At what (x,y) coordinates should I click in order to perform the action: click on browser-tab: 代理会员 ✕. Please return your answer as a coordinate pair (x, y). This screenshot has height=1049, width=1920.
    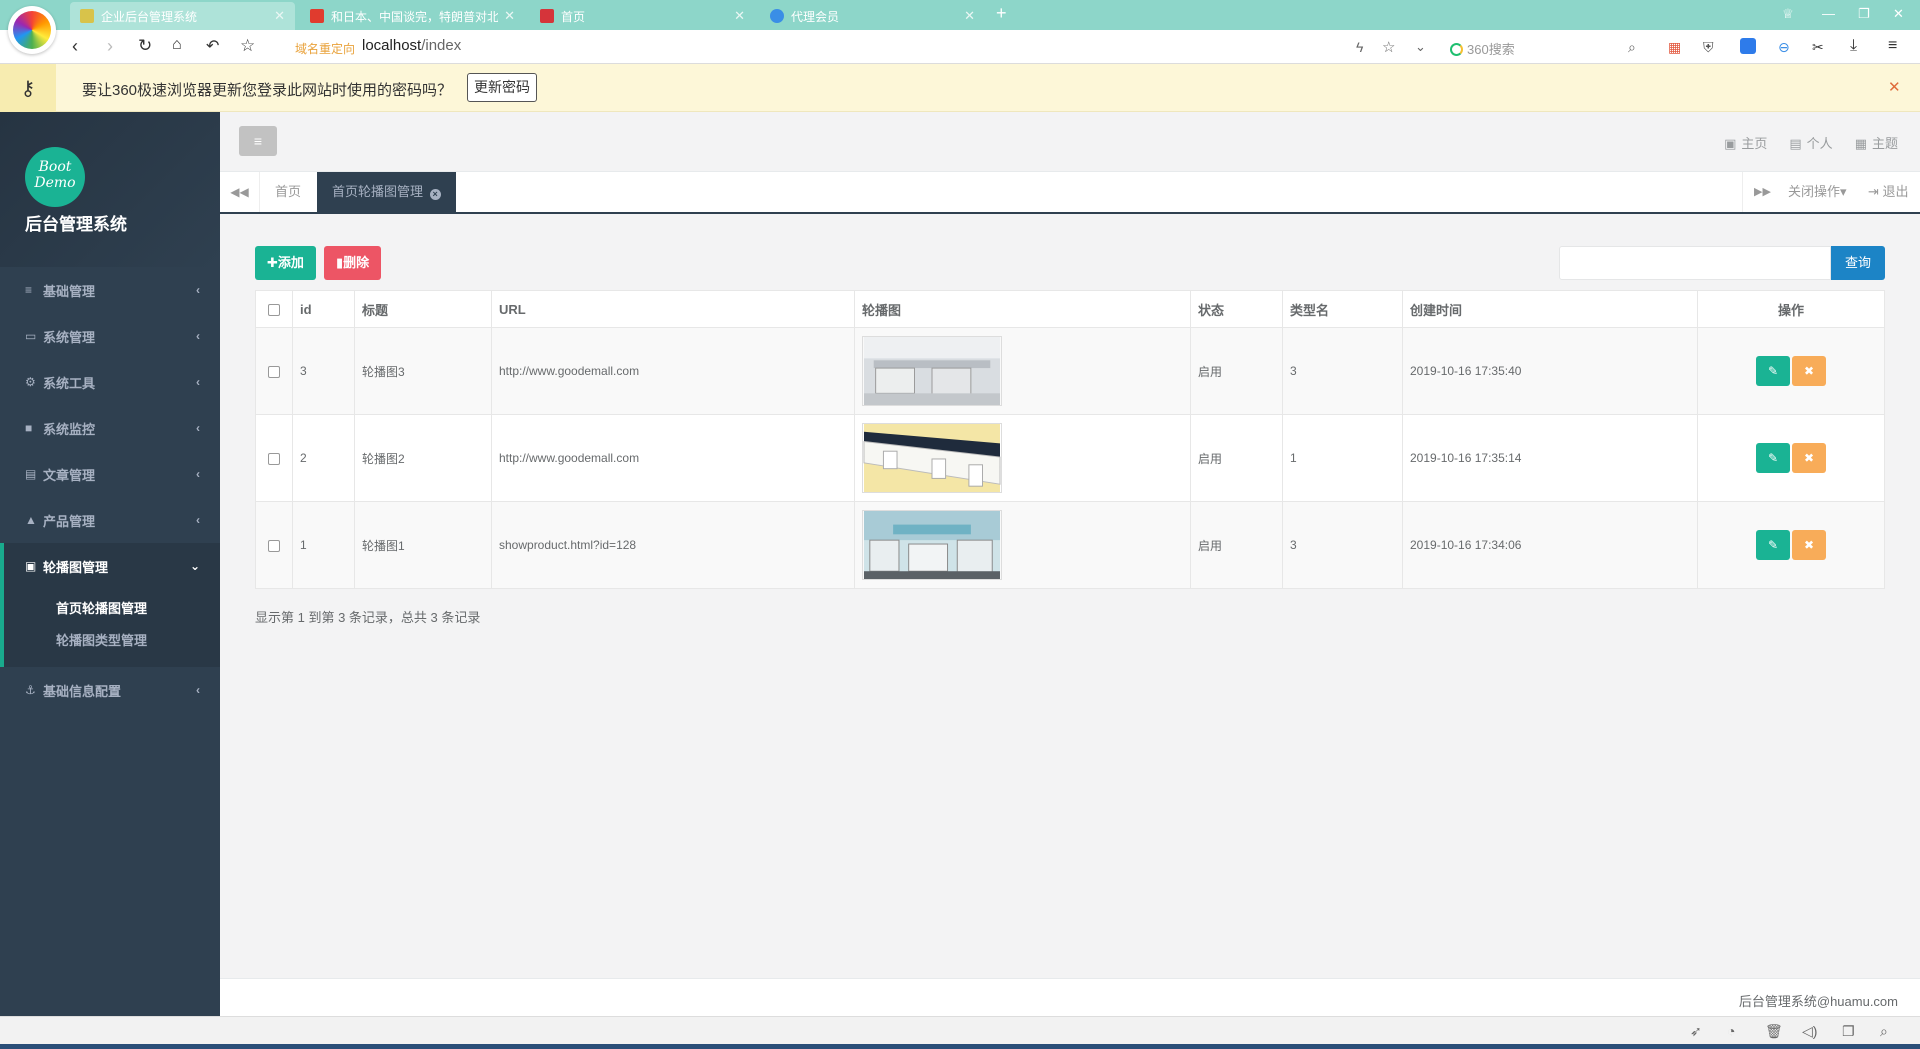
    Looking at the image, I should click on (872, 16).